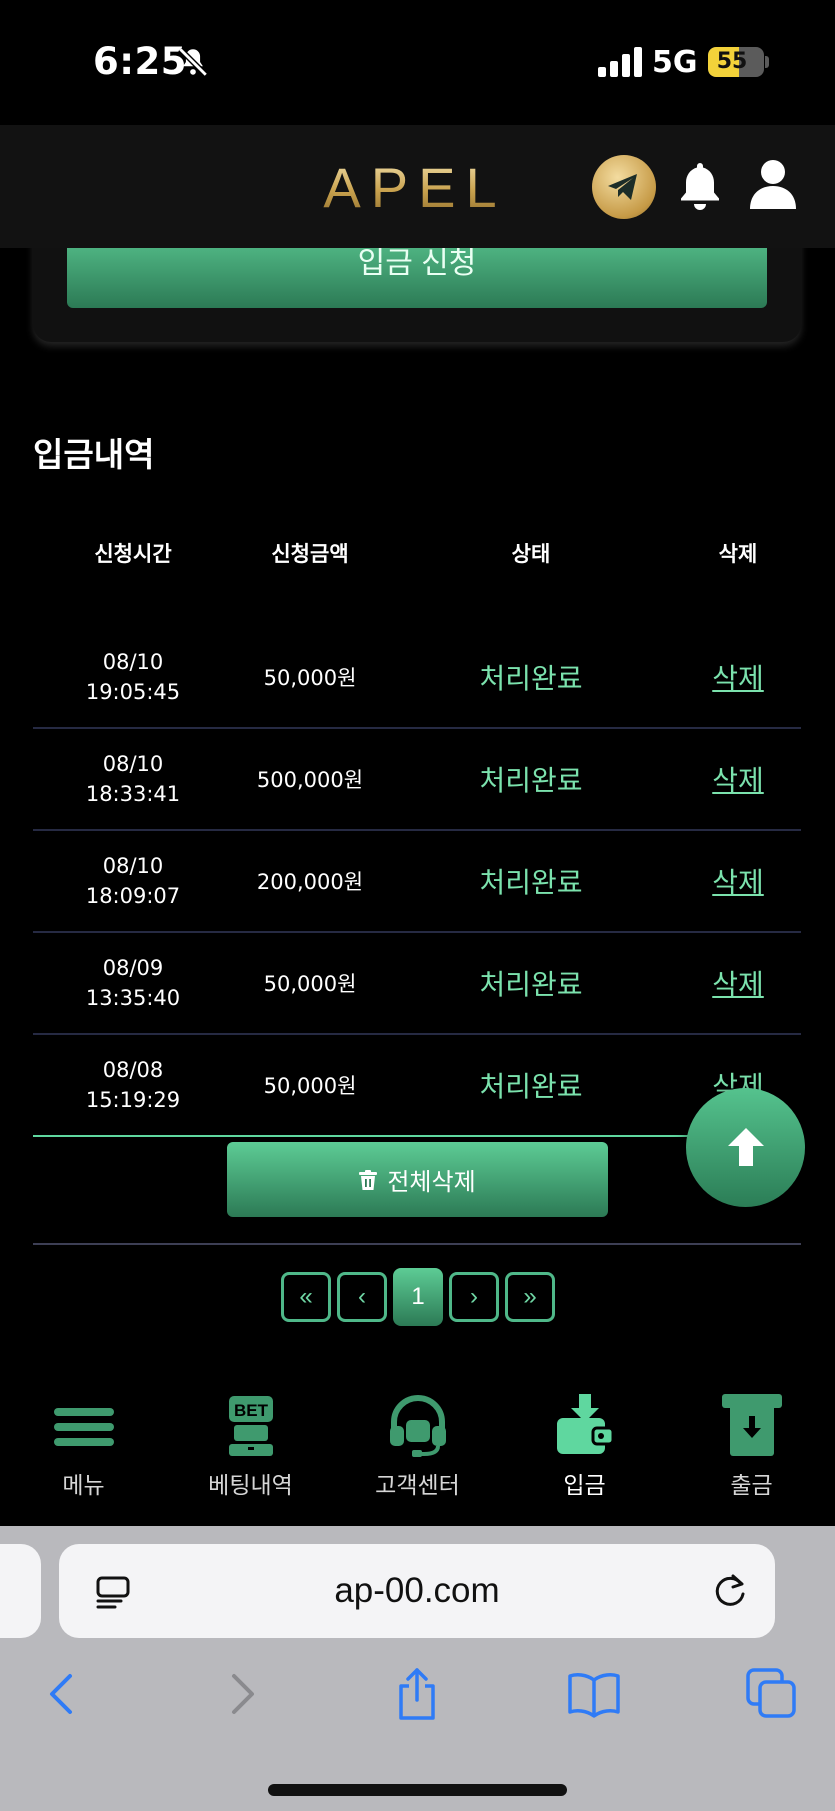 The height and width of the screenshot is (1811, 835). I want to click on pagination: « ‹ 1 › », so click(418, 1297).